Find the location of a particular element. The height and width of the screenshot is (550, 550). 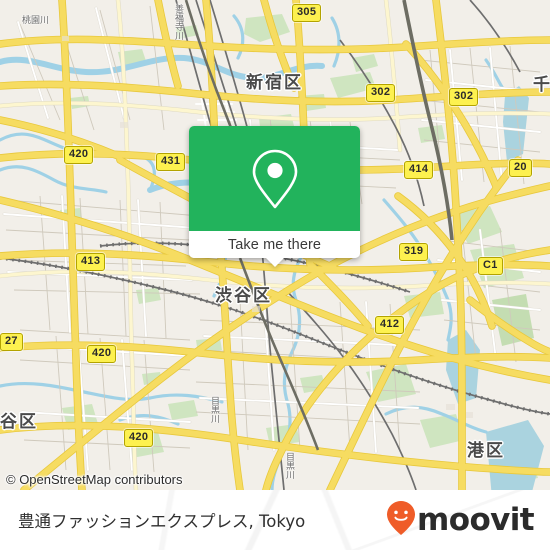

moovit-logo: moovit is located at coordinates (460, 520).